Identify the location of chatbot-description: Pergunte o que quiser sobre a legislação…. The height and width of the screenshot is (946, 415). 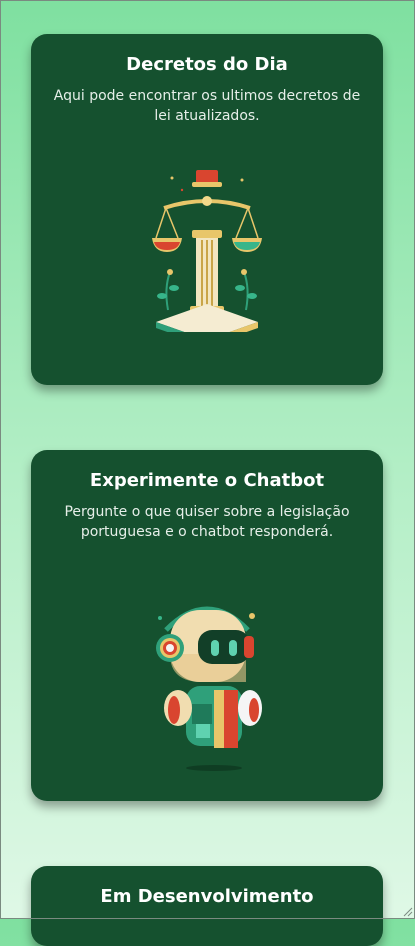
(207, 522).